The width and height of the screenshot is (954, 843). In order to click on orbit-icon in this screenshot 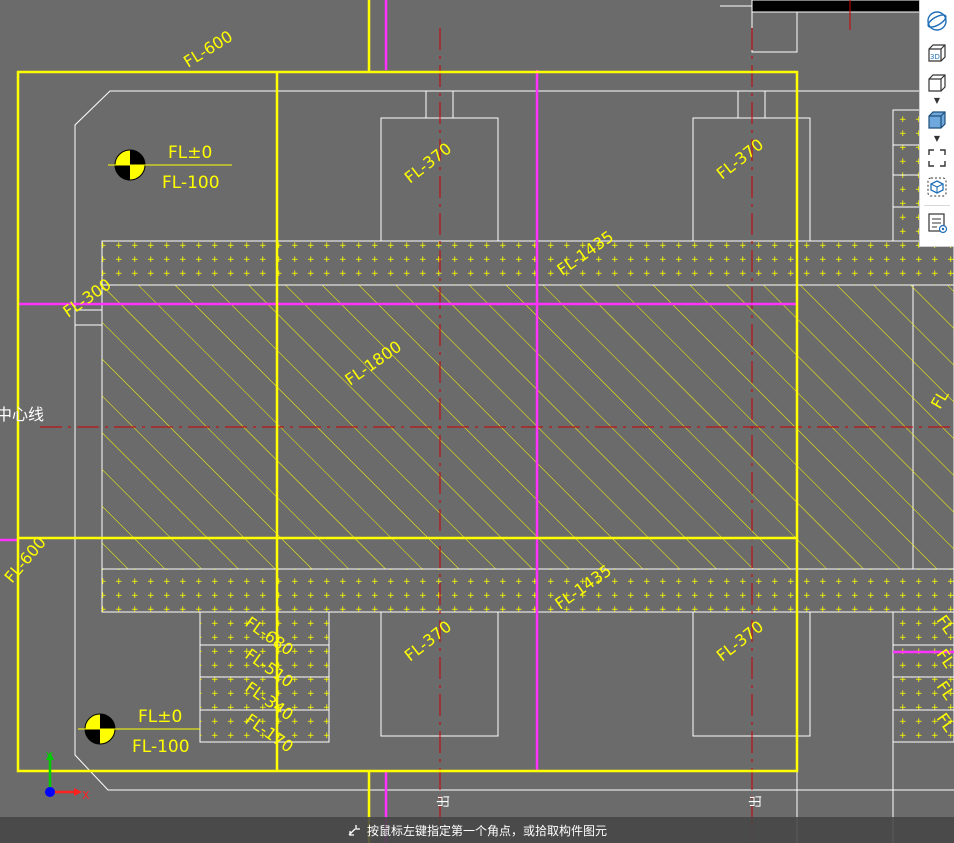, I will do `click(937, 21)`.